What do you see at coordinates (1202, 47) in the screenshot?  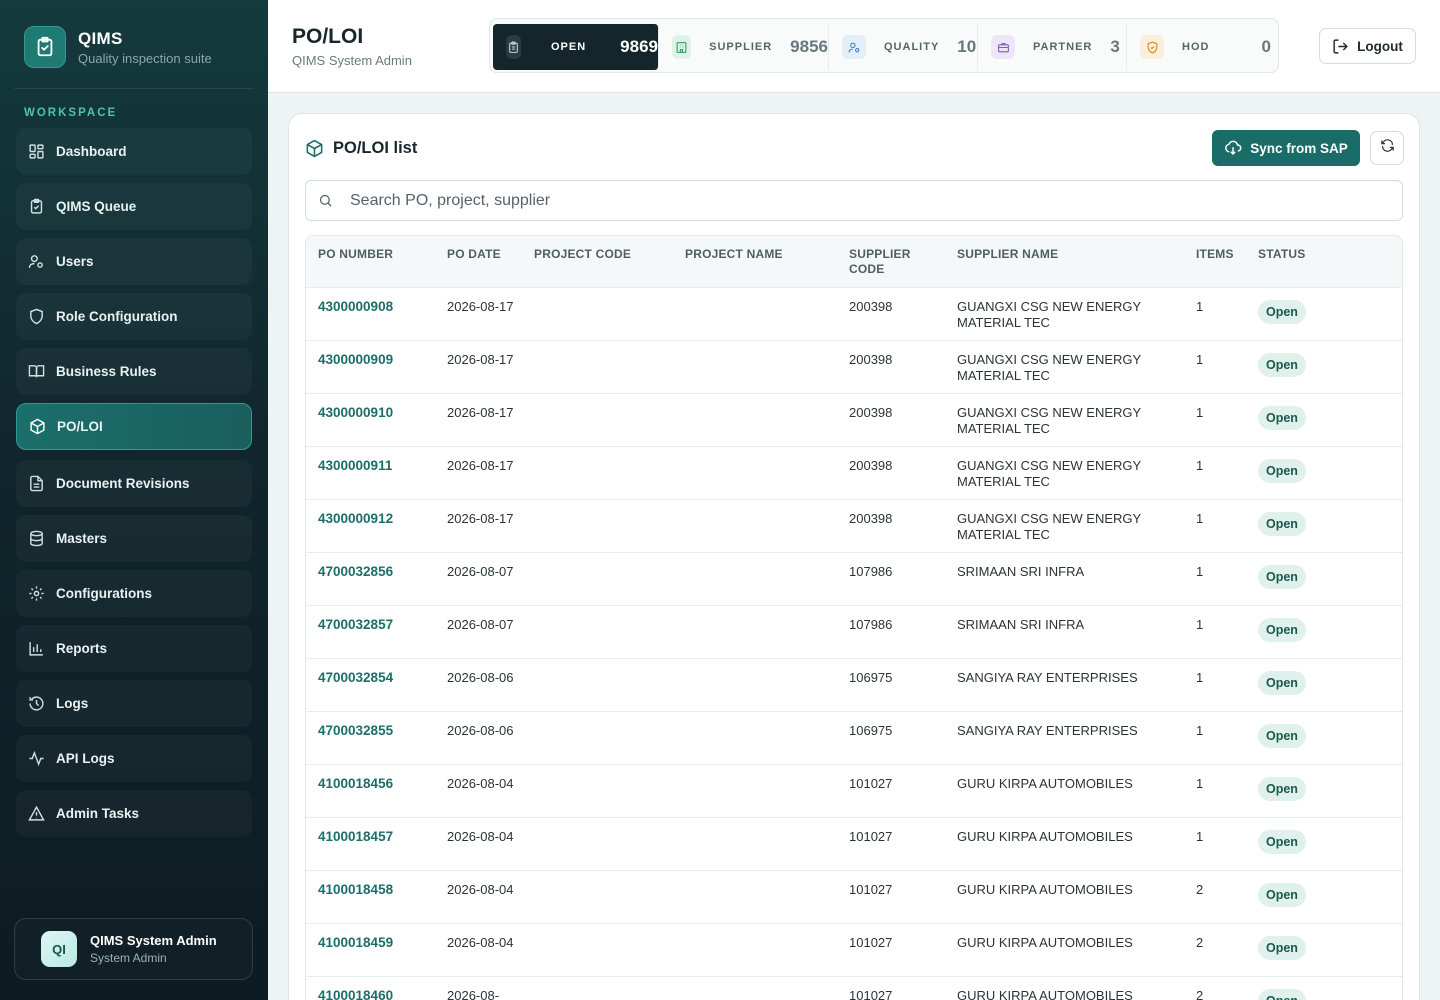 I see `tab-hod: HOD 0` at bounding box center [1202, 47].